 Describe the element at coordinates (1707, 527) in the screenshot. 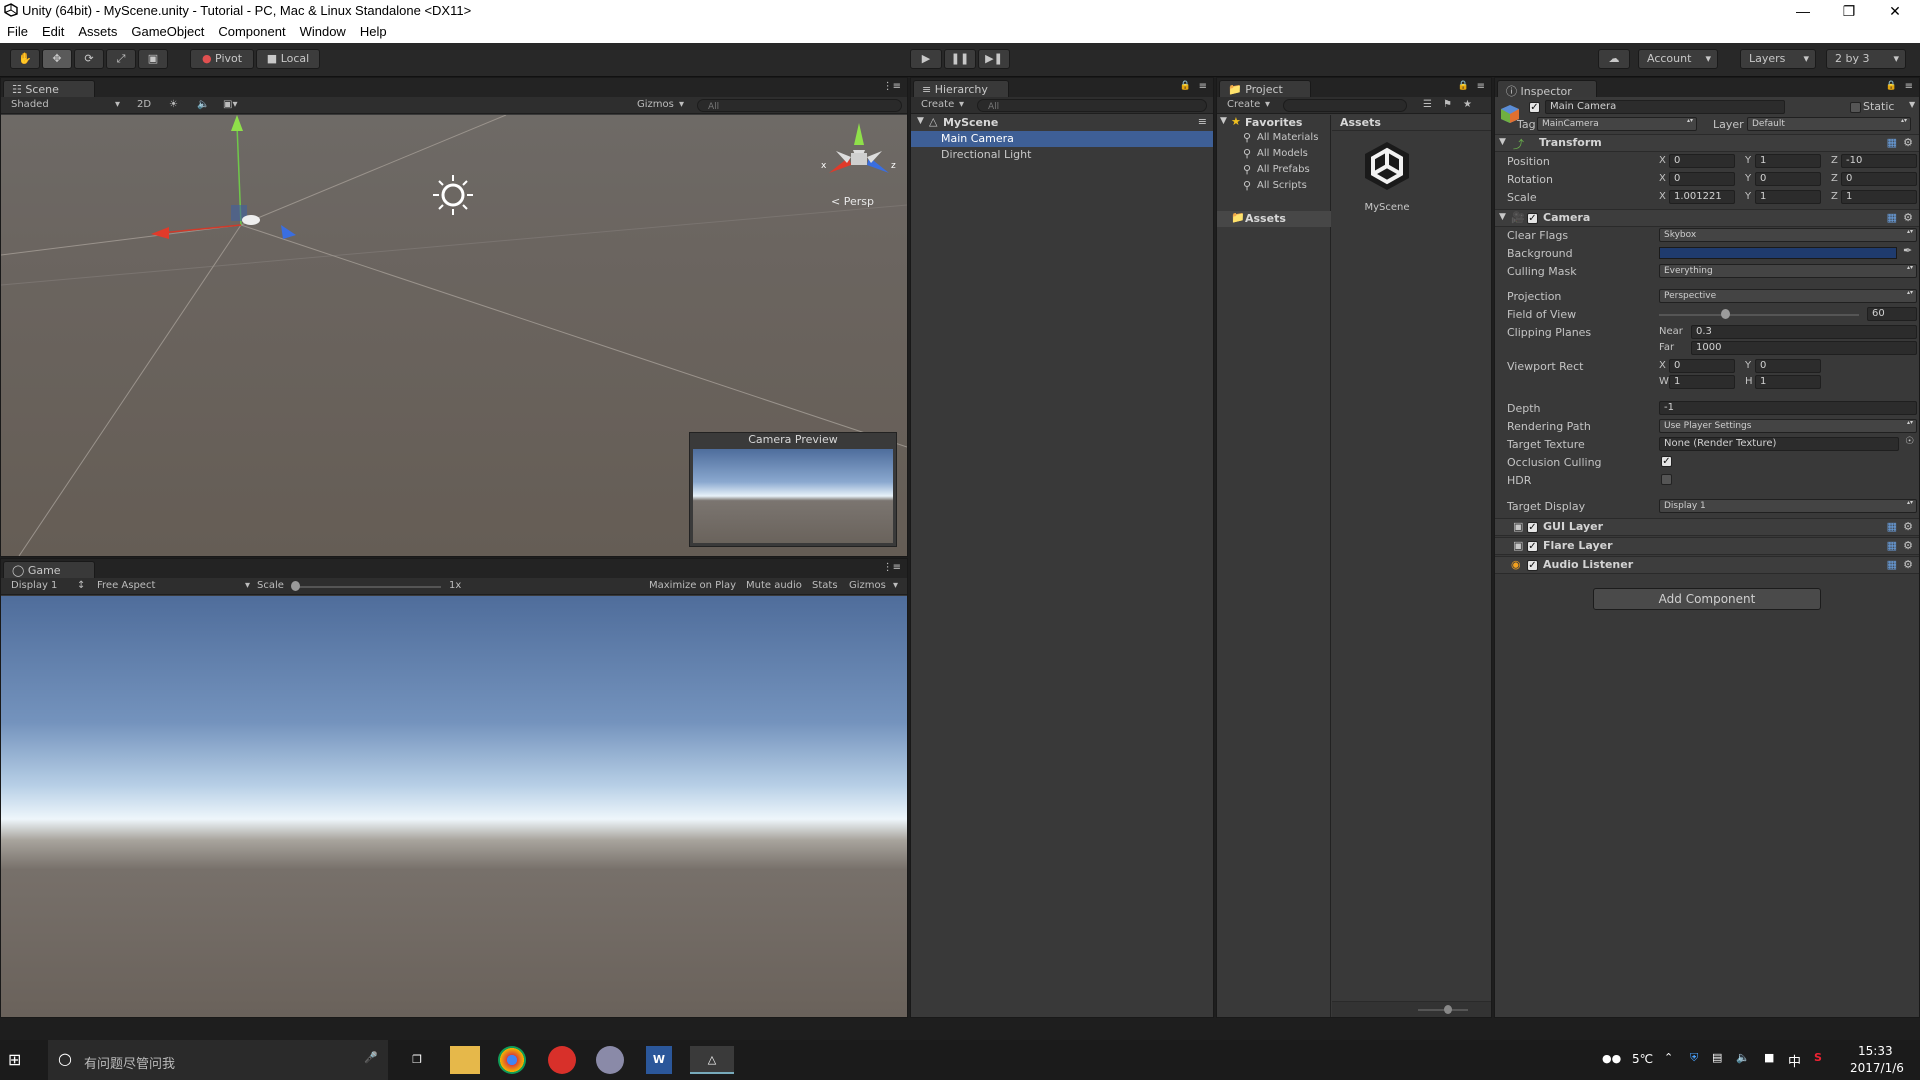

I see `gui-layer-header: ▣ ✓ GUI Layer ▦ ⚙` at that location.